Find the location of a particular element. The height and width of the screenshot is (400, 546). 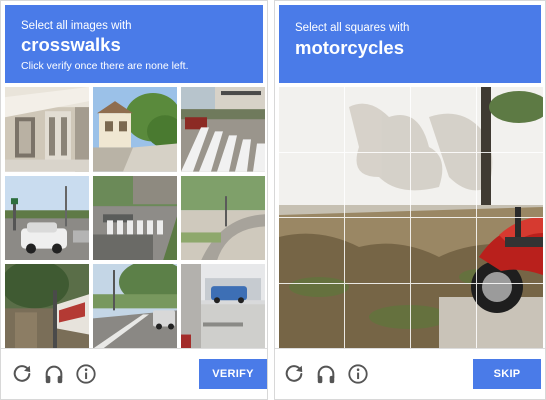

target-label: crosswalks is located at coordinates (71, 44).